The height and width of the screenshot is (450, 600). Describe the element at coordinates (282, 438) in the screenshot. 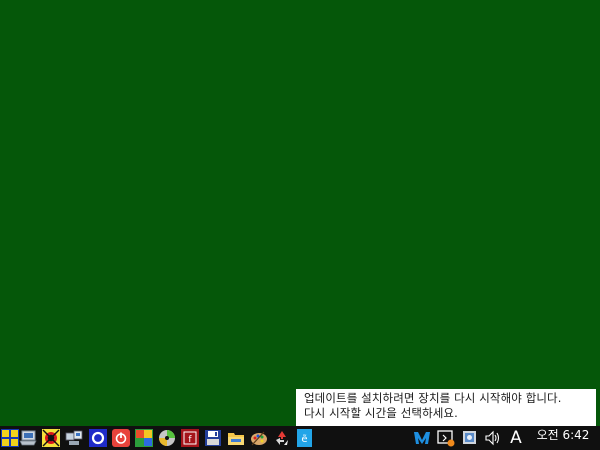

I see `recycle-icon` at that location.